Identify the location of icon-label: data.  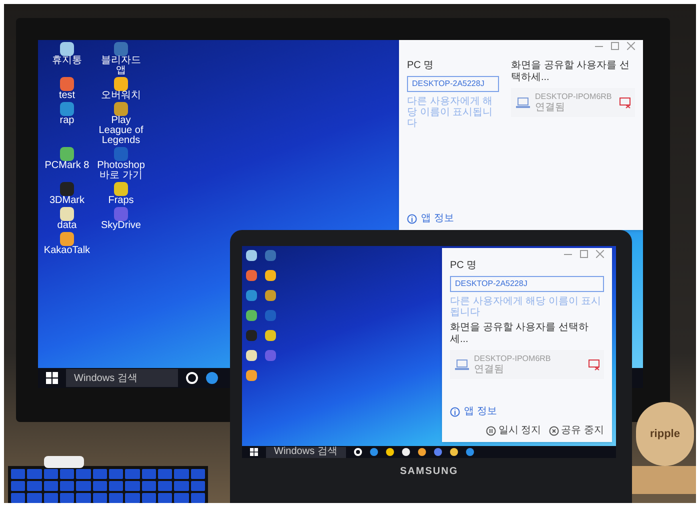
(67, 226).